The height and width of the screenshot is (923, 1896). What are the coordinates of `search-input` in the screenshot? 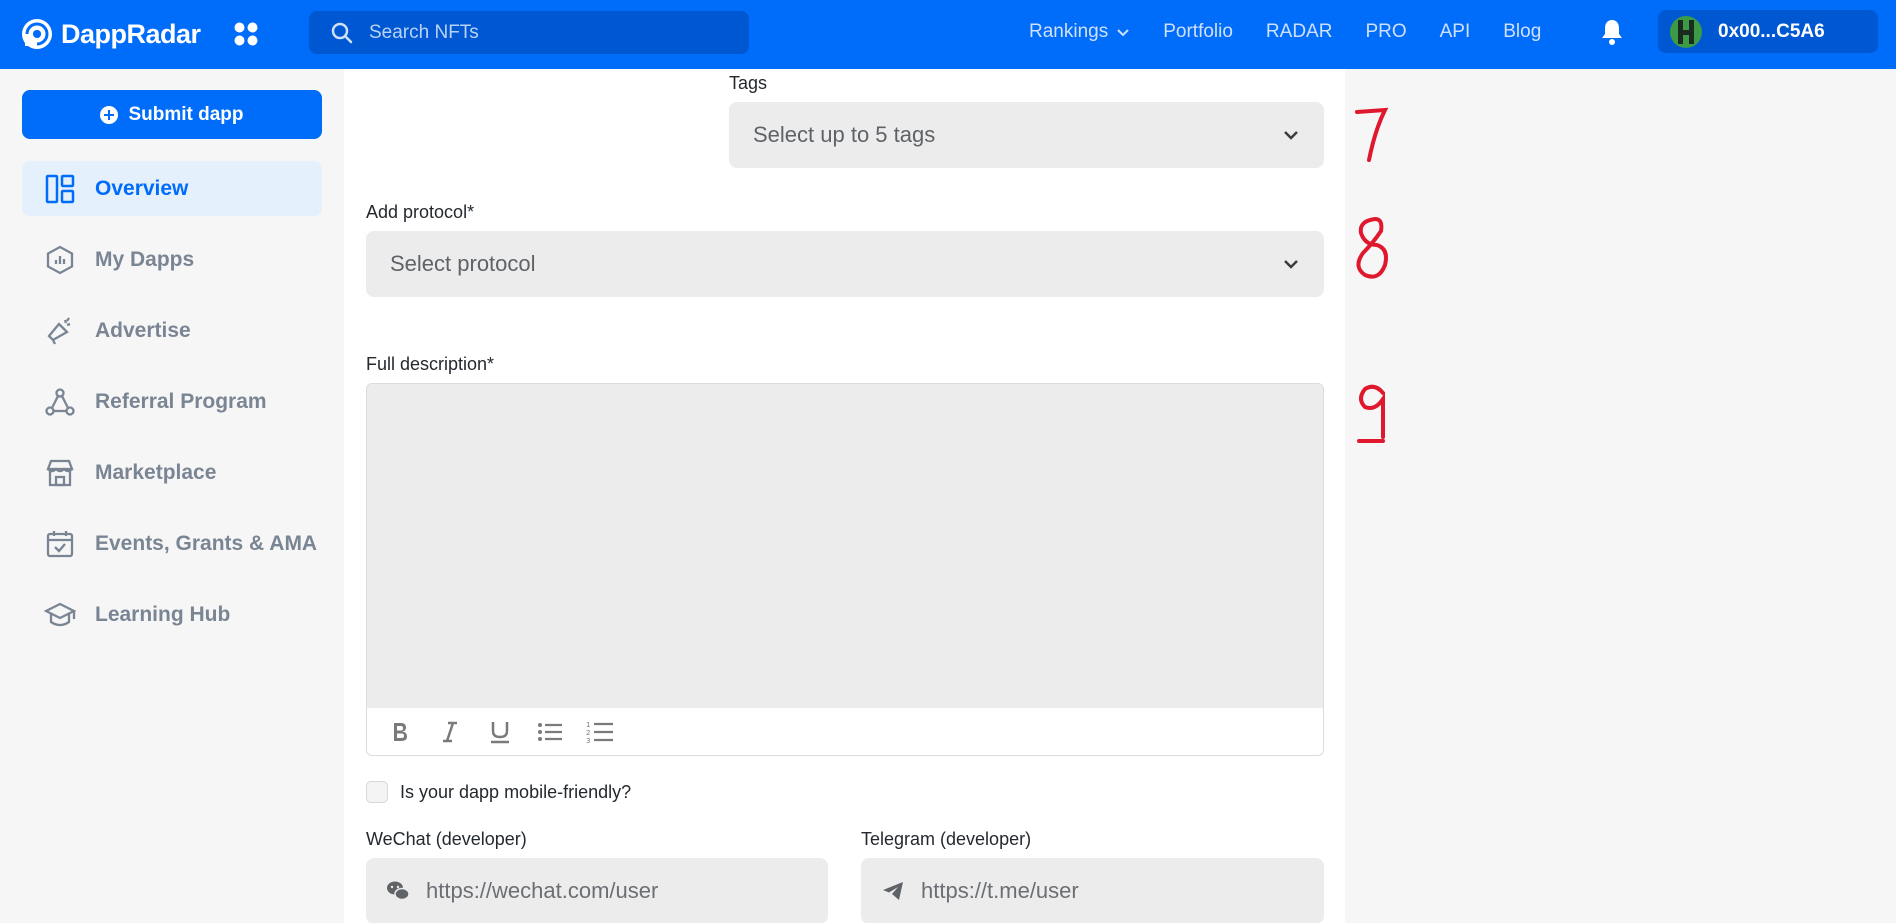 It's located at (549, 32).